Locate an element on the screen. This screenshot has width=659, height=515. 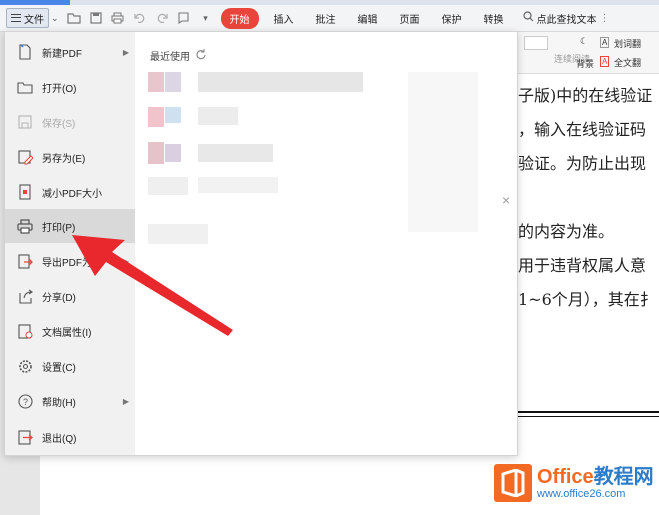
read-aloud-icon is located at coordinates (184, 18).